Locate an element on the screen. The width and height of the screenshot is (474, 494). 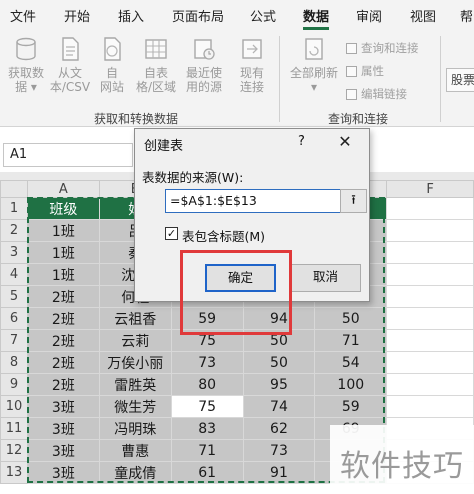
cell: 万俟小丽 is located at coordinates (135, 362).